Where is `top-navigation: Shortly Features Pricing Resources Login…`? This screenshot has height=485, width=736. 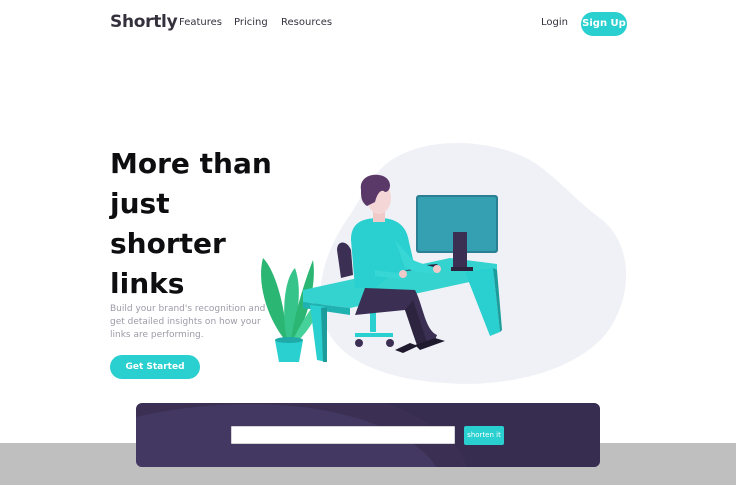
top-navigation: Shortly Features Pricing Resources Login… is located at coordinates (368, 24).